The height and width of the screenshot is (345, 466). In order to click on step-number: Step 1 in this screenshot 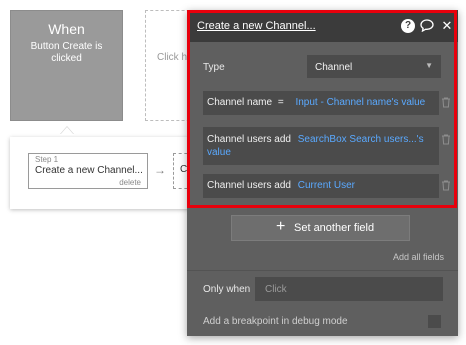, I will do `click(47, 159)`.